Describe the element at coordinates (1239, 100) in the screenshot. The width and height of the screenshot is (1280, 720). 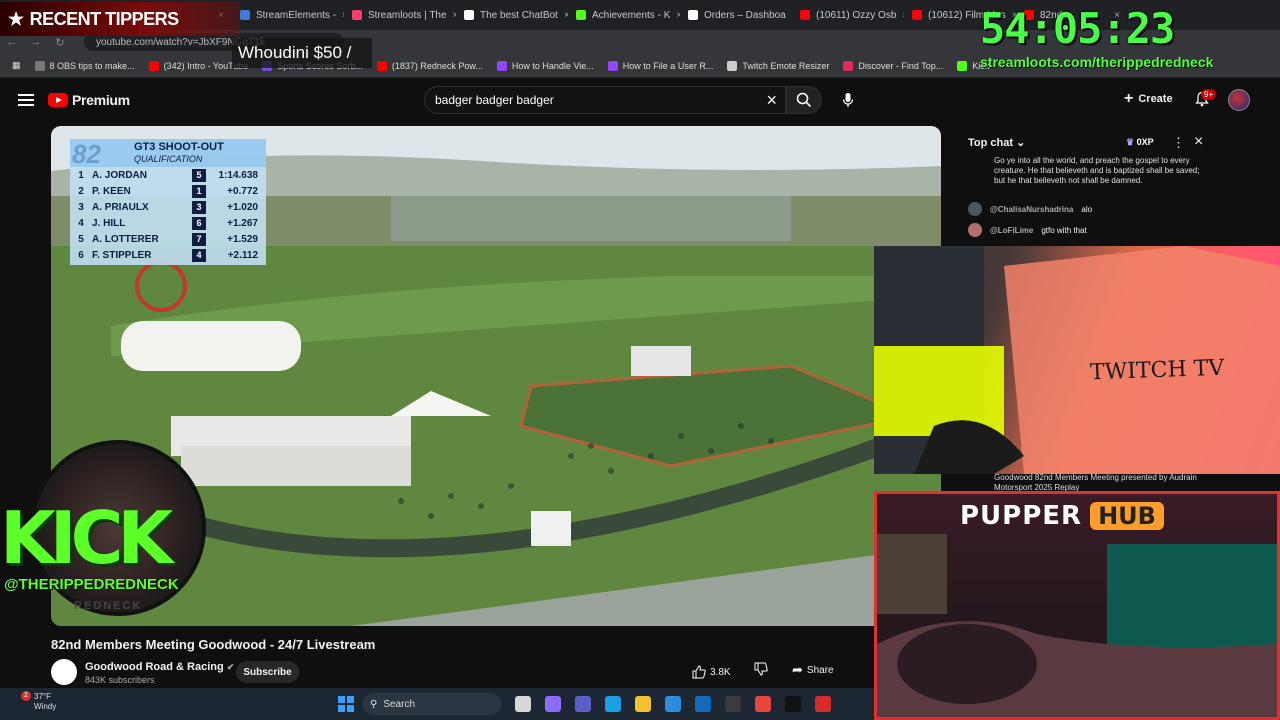
I see `account-avatar` at that location.